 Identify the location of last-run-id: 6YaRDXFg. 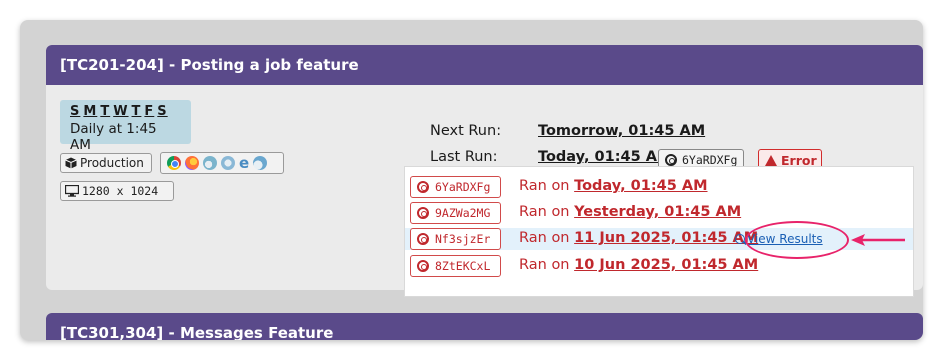
(710, 160).